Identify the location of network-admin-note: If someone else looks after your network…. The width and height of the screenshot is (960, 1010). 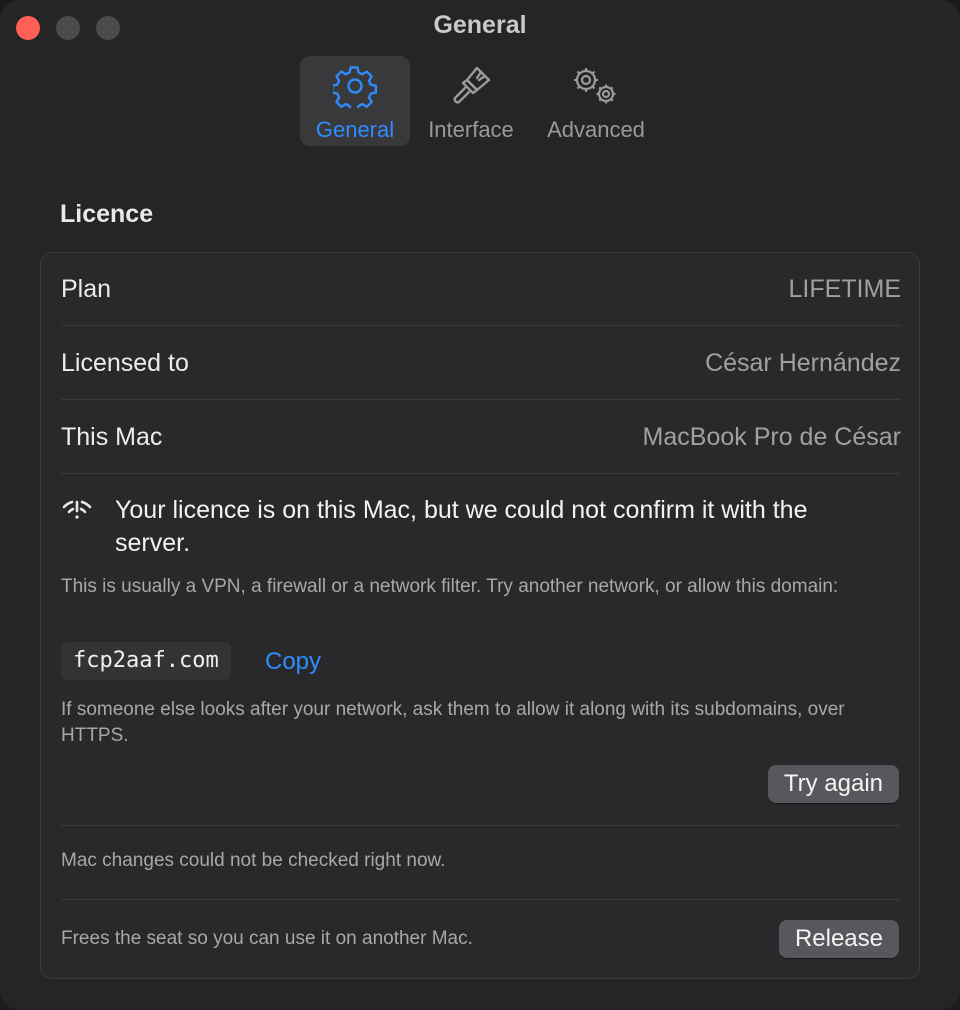
(453, 722).